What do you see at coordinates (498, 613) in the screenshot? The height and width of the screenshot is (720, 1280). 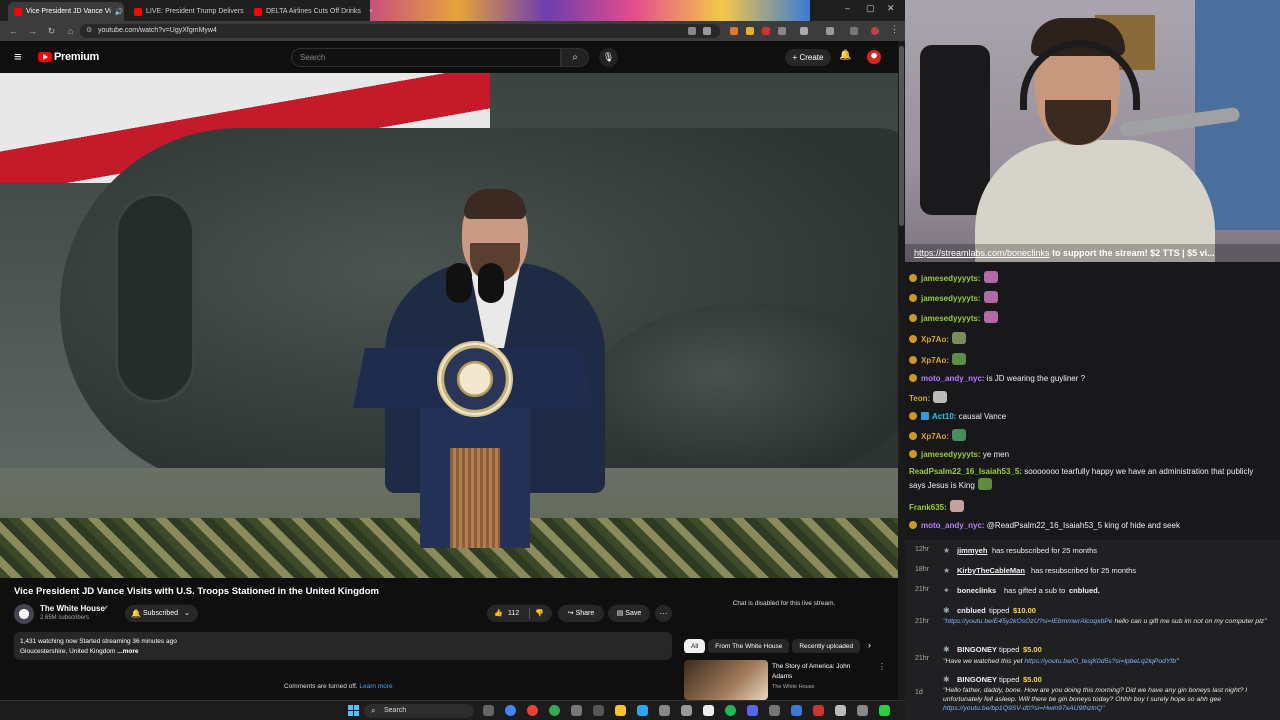 I see `thumbs-up-icon: 👍` at bounding box center [498, 613].